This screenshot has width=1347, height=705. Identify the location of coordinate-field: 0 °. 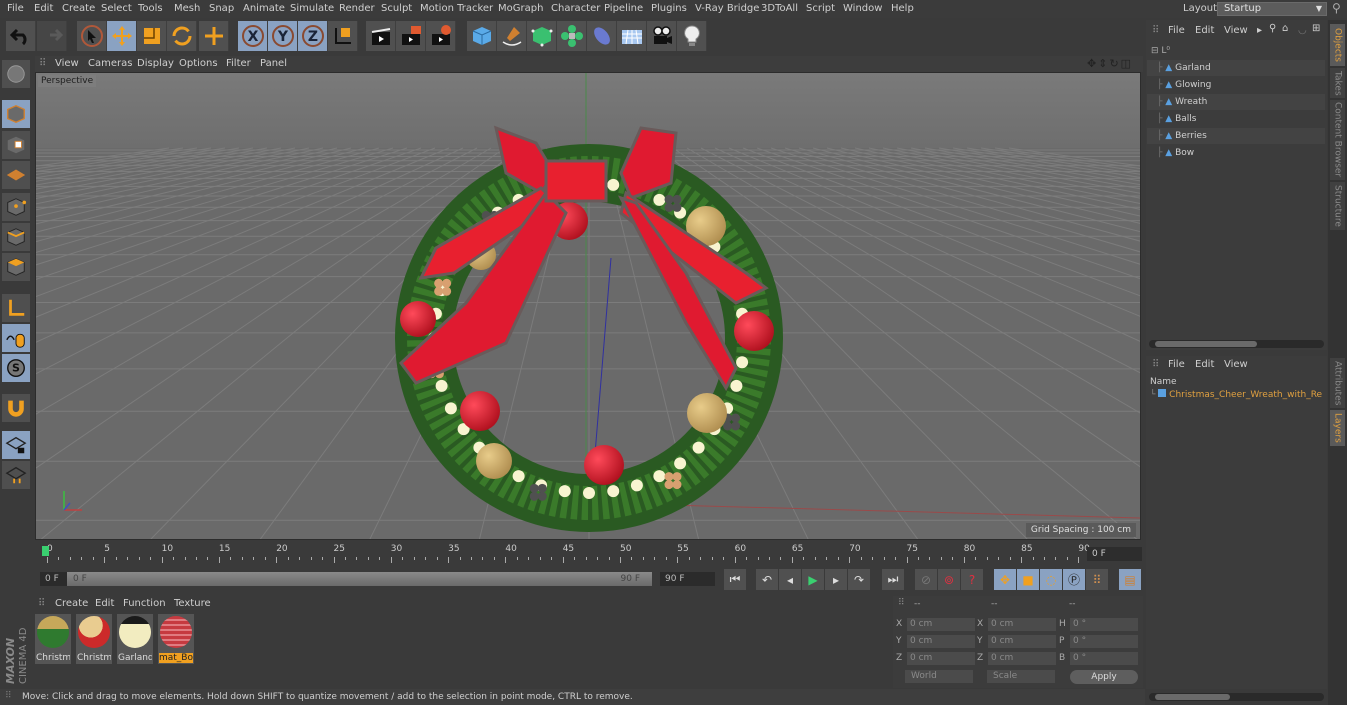
(1104, 658).